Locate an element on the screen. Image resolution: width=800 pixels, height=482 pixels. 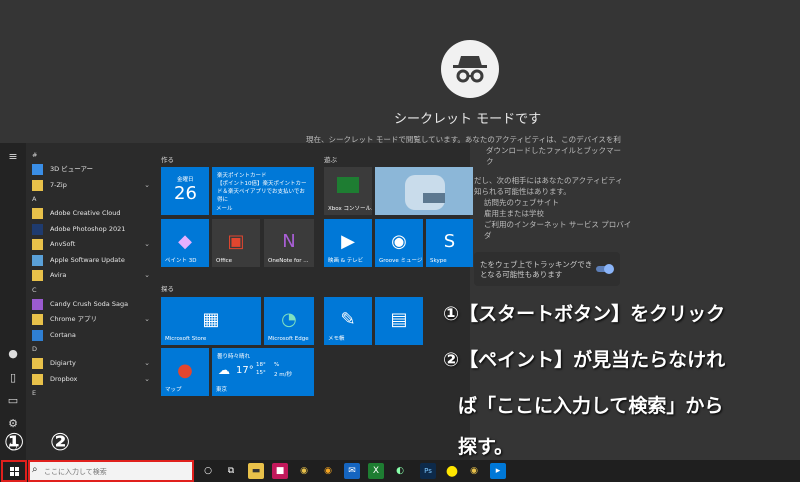
task-view-icon: ⧉ is located at coordinates (231, 471).